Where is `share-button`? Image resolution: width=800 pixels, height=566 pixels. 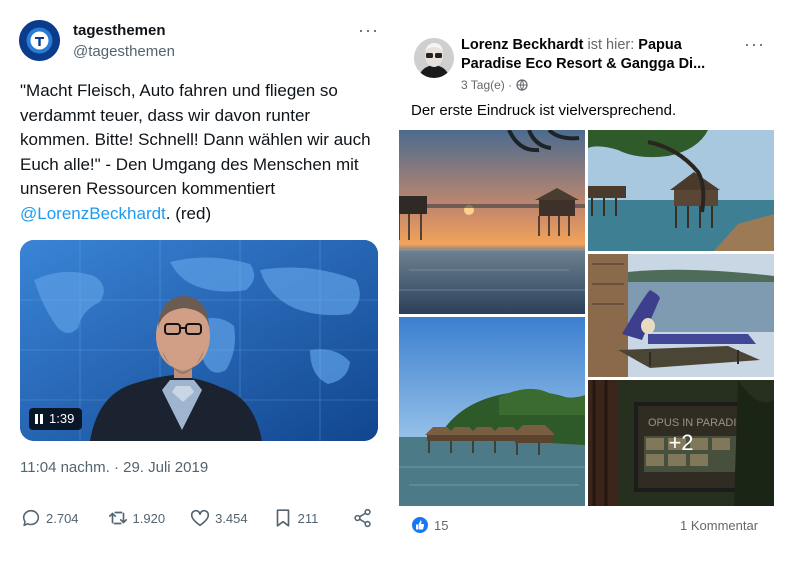
share-button is located at coordinates (363, 518).